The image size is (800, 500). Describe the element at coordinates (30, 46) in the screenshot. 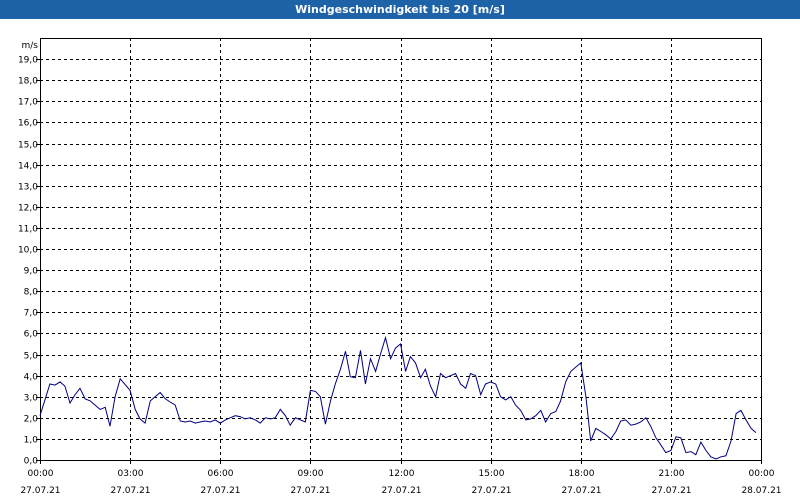

I see `y-axis-unit: m/s` at that location.